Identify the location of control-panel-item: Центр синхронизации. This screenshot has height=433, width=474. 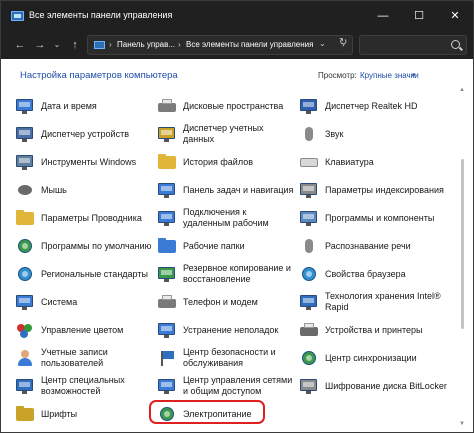
(377, 358).